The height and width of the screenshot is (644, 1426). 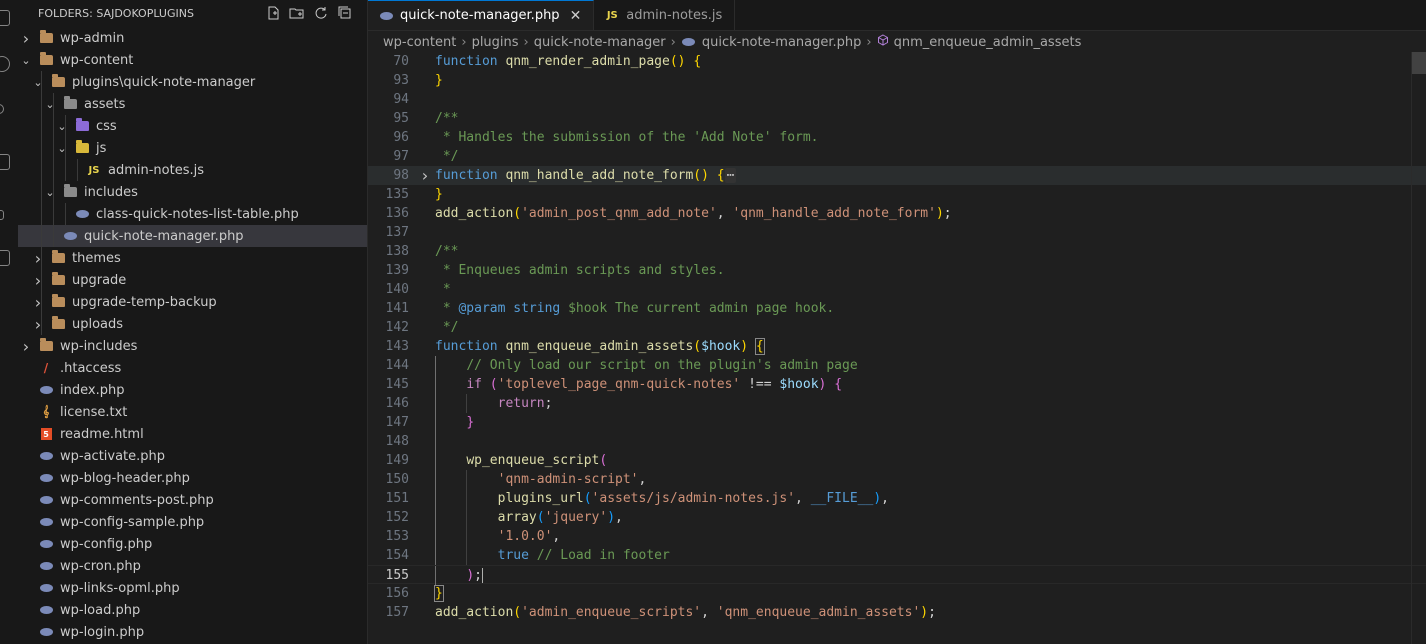 What do you see at coordinates (297, 13) in the screenshot?
I see `new-folder-icon` at bounding box center [297, 13].